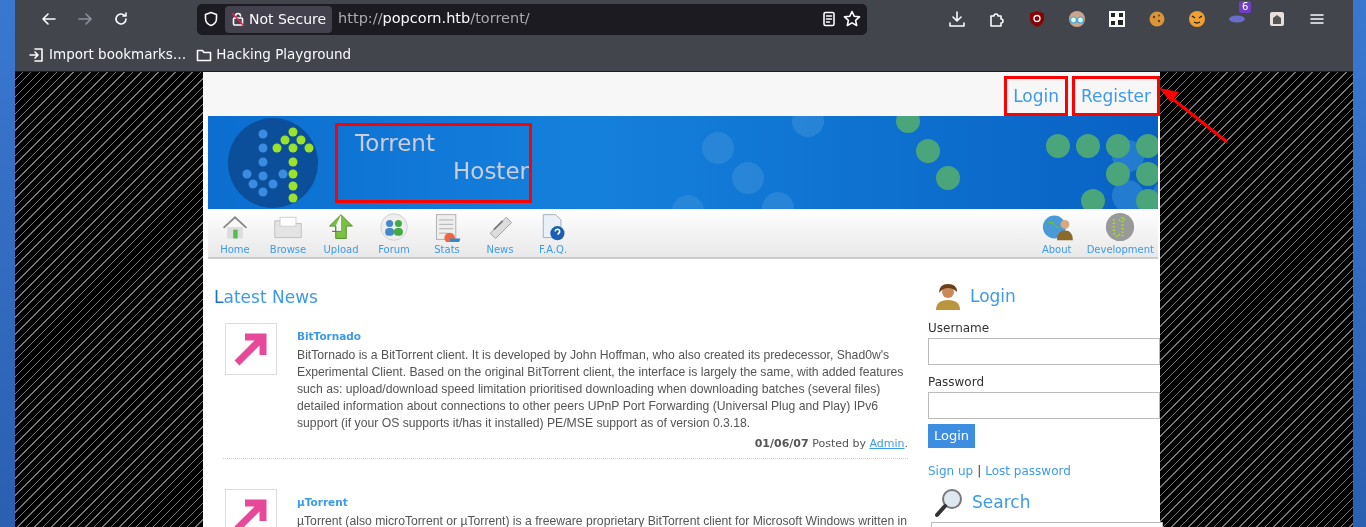  What do you see at coordinates (948, 297) in the screenshot?
I see `user-icon` at bounding box center [948, 297].